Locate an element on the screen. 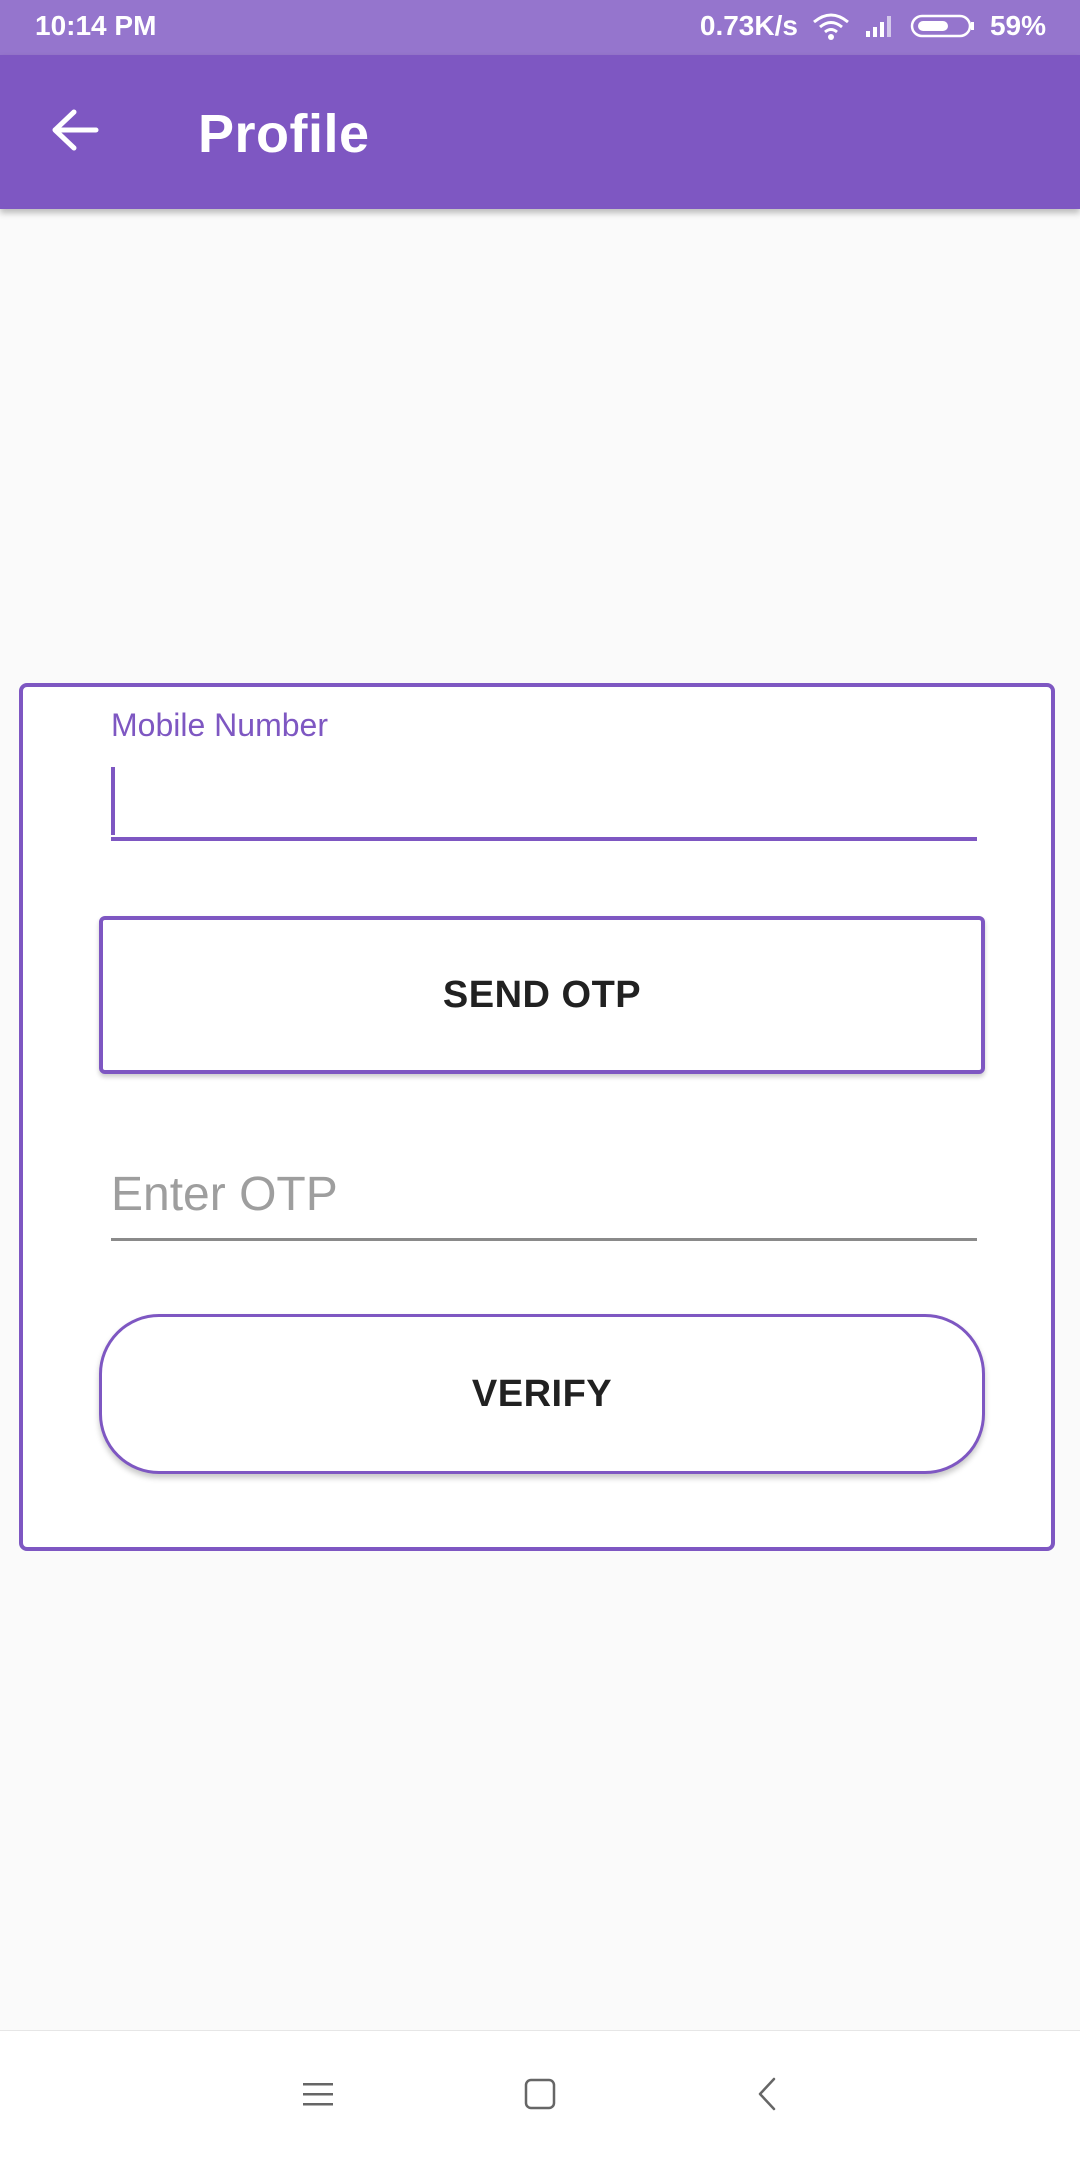  mobile-number-label: Mobile Number is located at coordinates (219, 725).